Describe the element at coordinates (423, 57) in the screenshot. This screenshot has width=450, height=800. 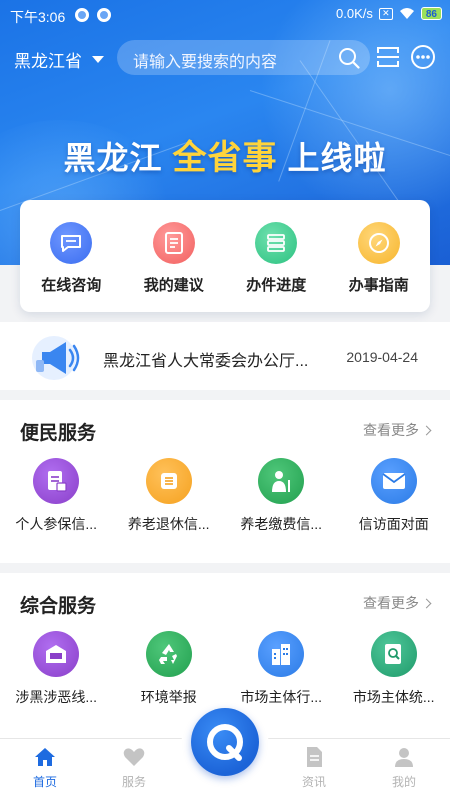
I see `more-options-icon` at that location.